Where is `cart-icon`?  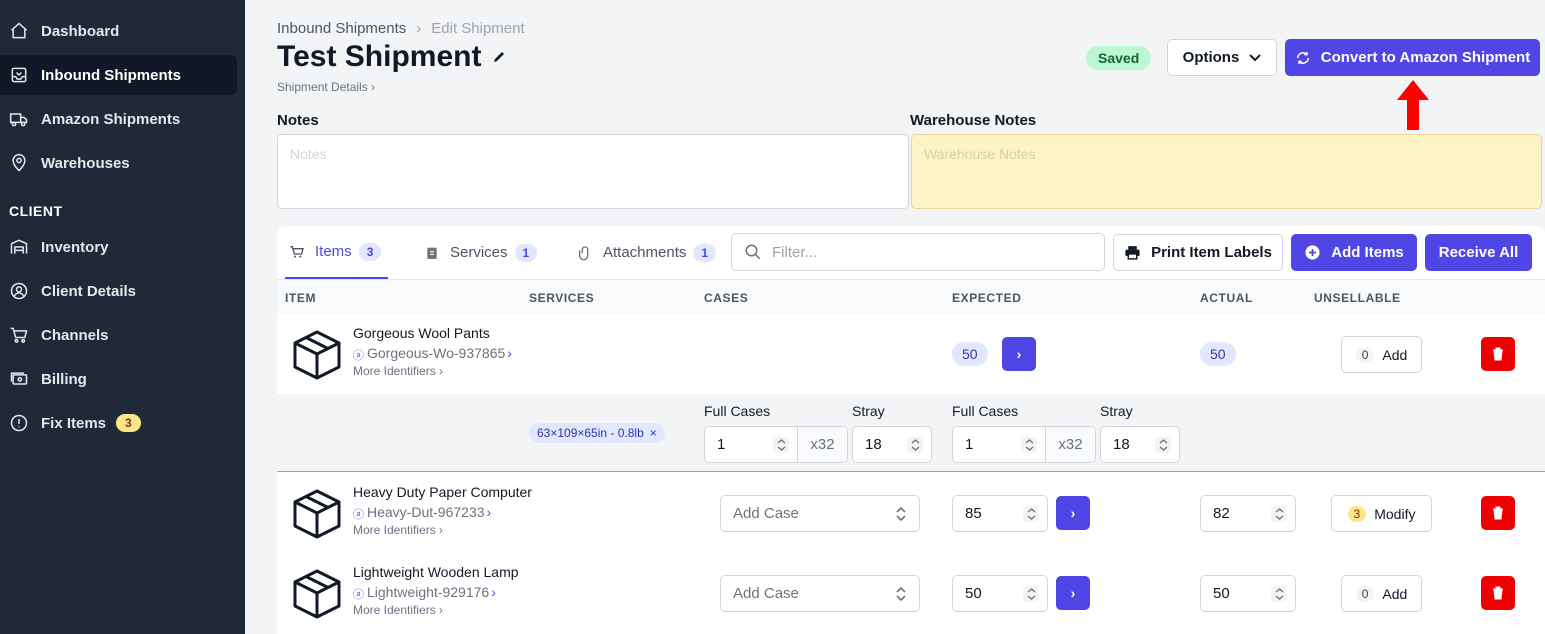 cart-icon is located at coordinates (297, 251).